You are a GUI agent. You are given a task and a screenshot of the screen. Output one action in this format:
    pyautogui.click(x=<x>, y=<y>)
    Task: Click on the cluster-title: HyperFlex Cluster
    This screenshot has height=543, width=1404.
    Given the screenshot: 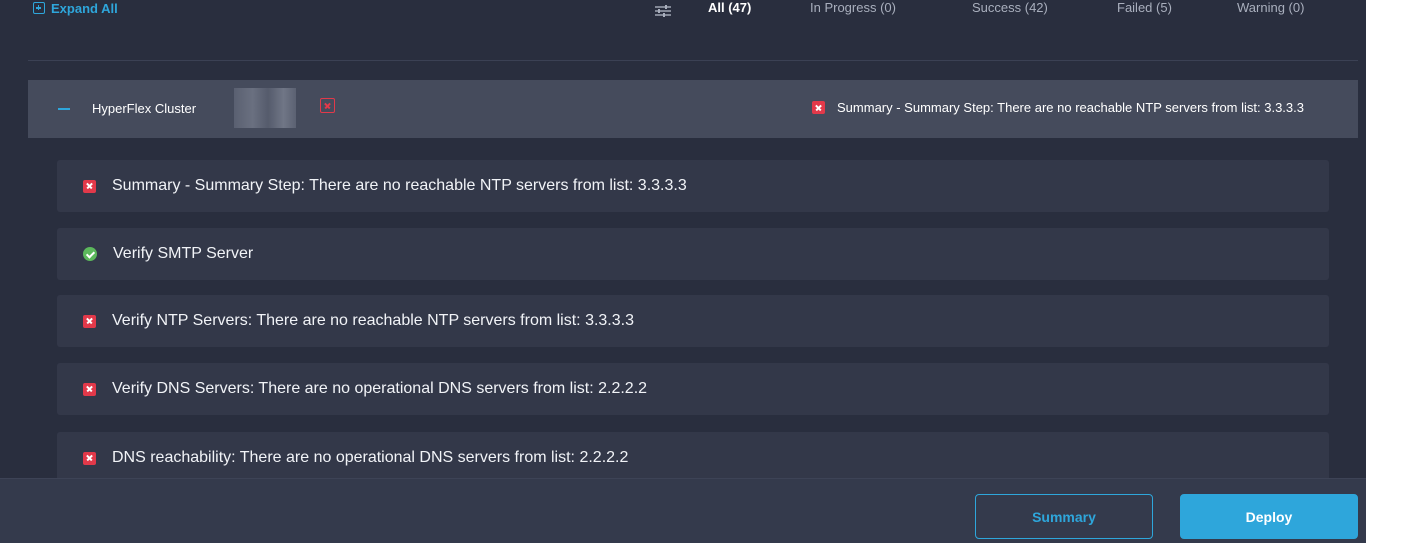 What is the action you would take?
    pyautogui.click(x=144, y=108)
    